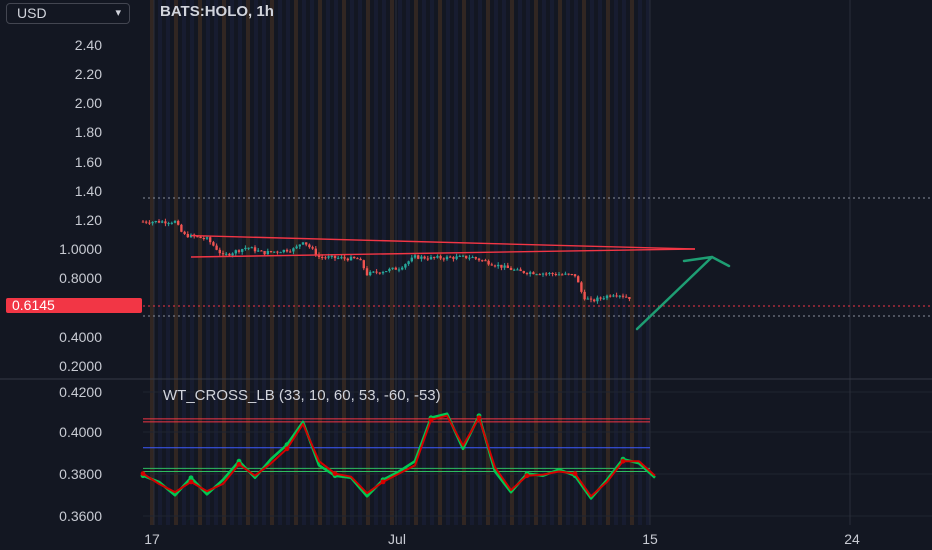 Image resolution: width=932 pixels, height=550 pixels. What do you see at coordinates (80, 249) in the screenshot?
I see `y-tick-label: 1.0000` at bounding box center [80, 249].